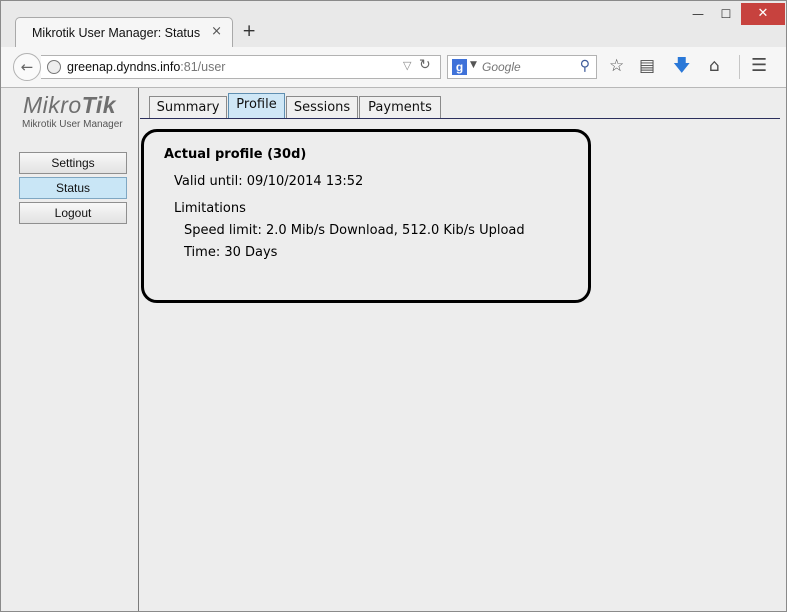 This screenshot has height=612, width=787. Describe the element at coordinates (216, 31) in the screenshot. I see `tab-close-icon: ×` at that location.